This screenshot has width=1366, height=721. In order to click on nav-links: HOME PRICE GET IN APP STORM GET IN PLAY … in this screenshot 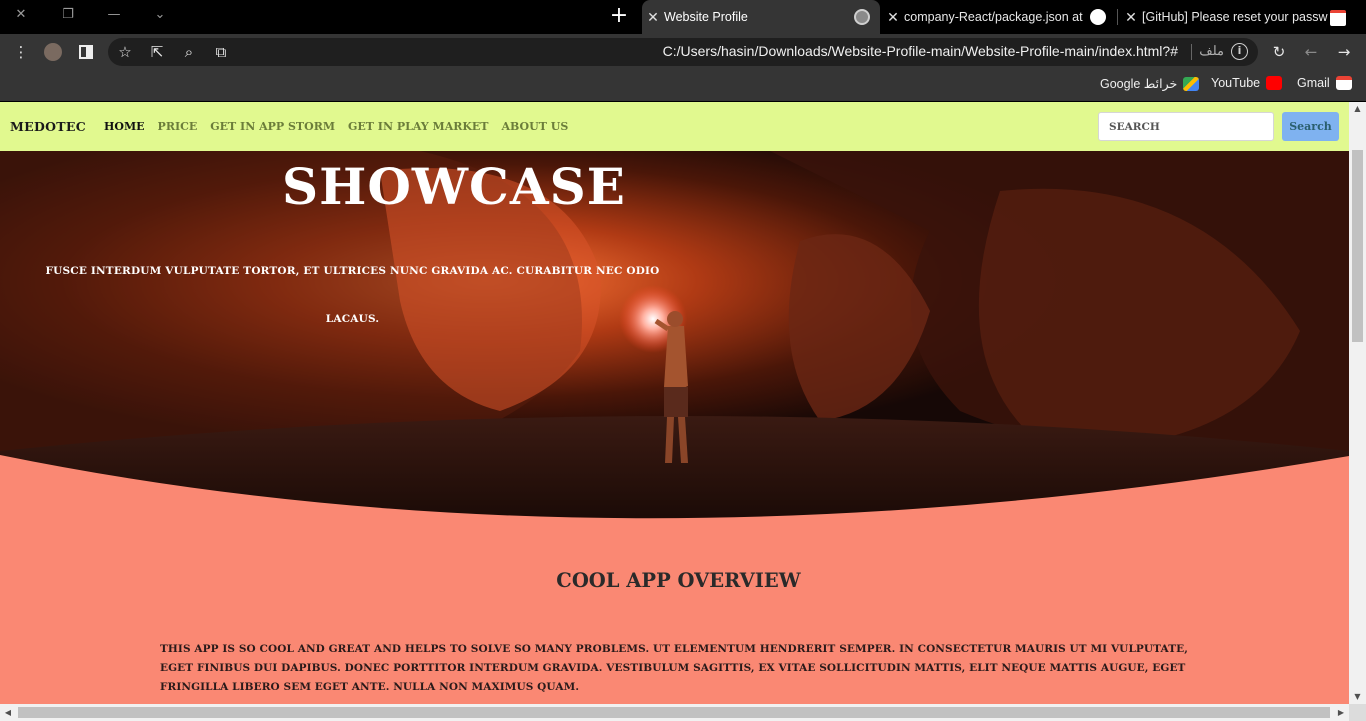, I will do `click(336, 126)`.